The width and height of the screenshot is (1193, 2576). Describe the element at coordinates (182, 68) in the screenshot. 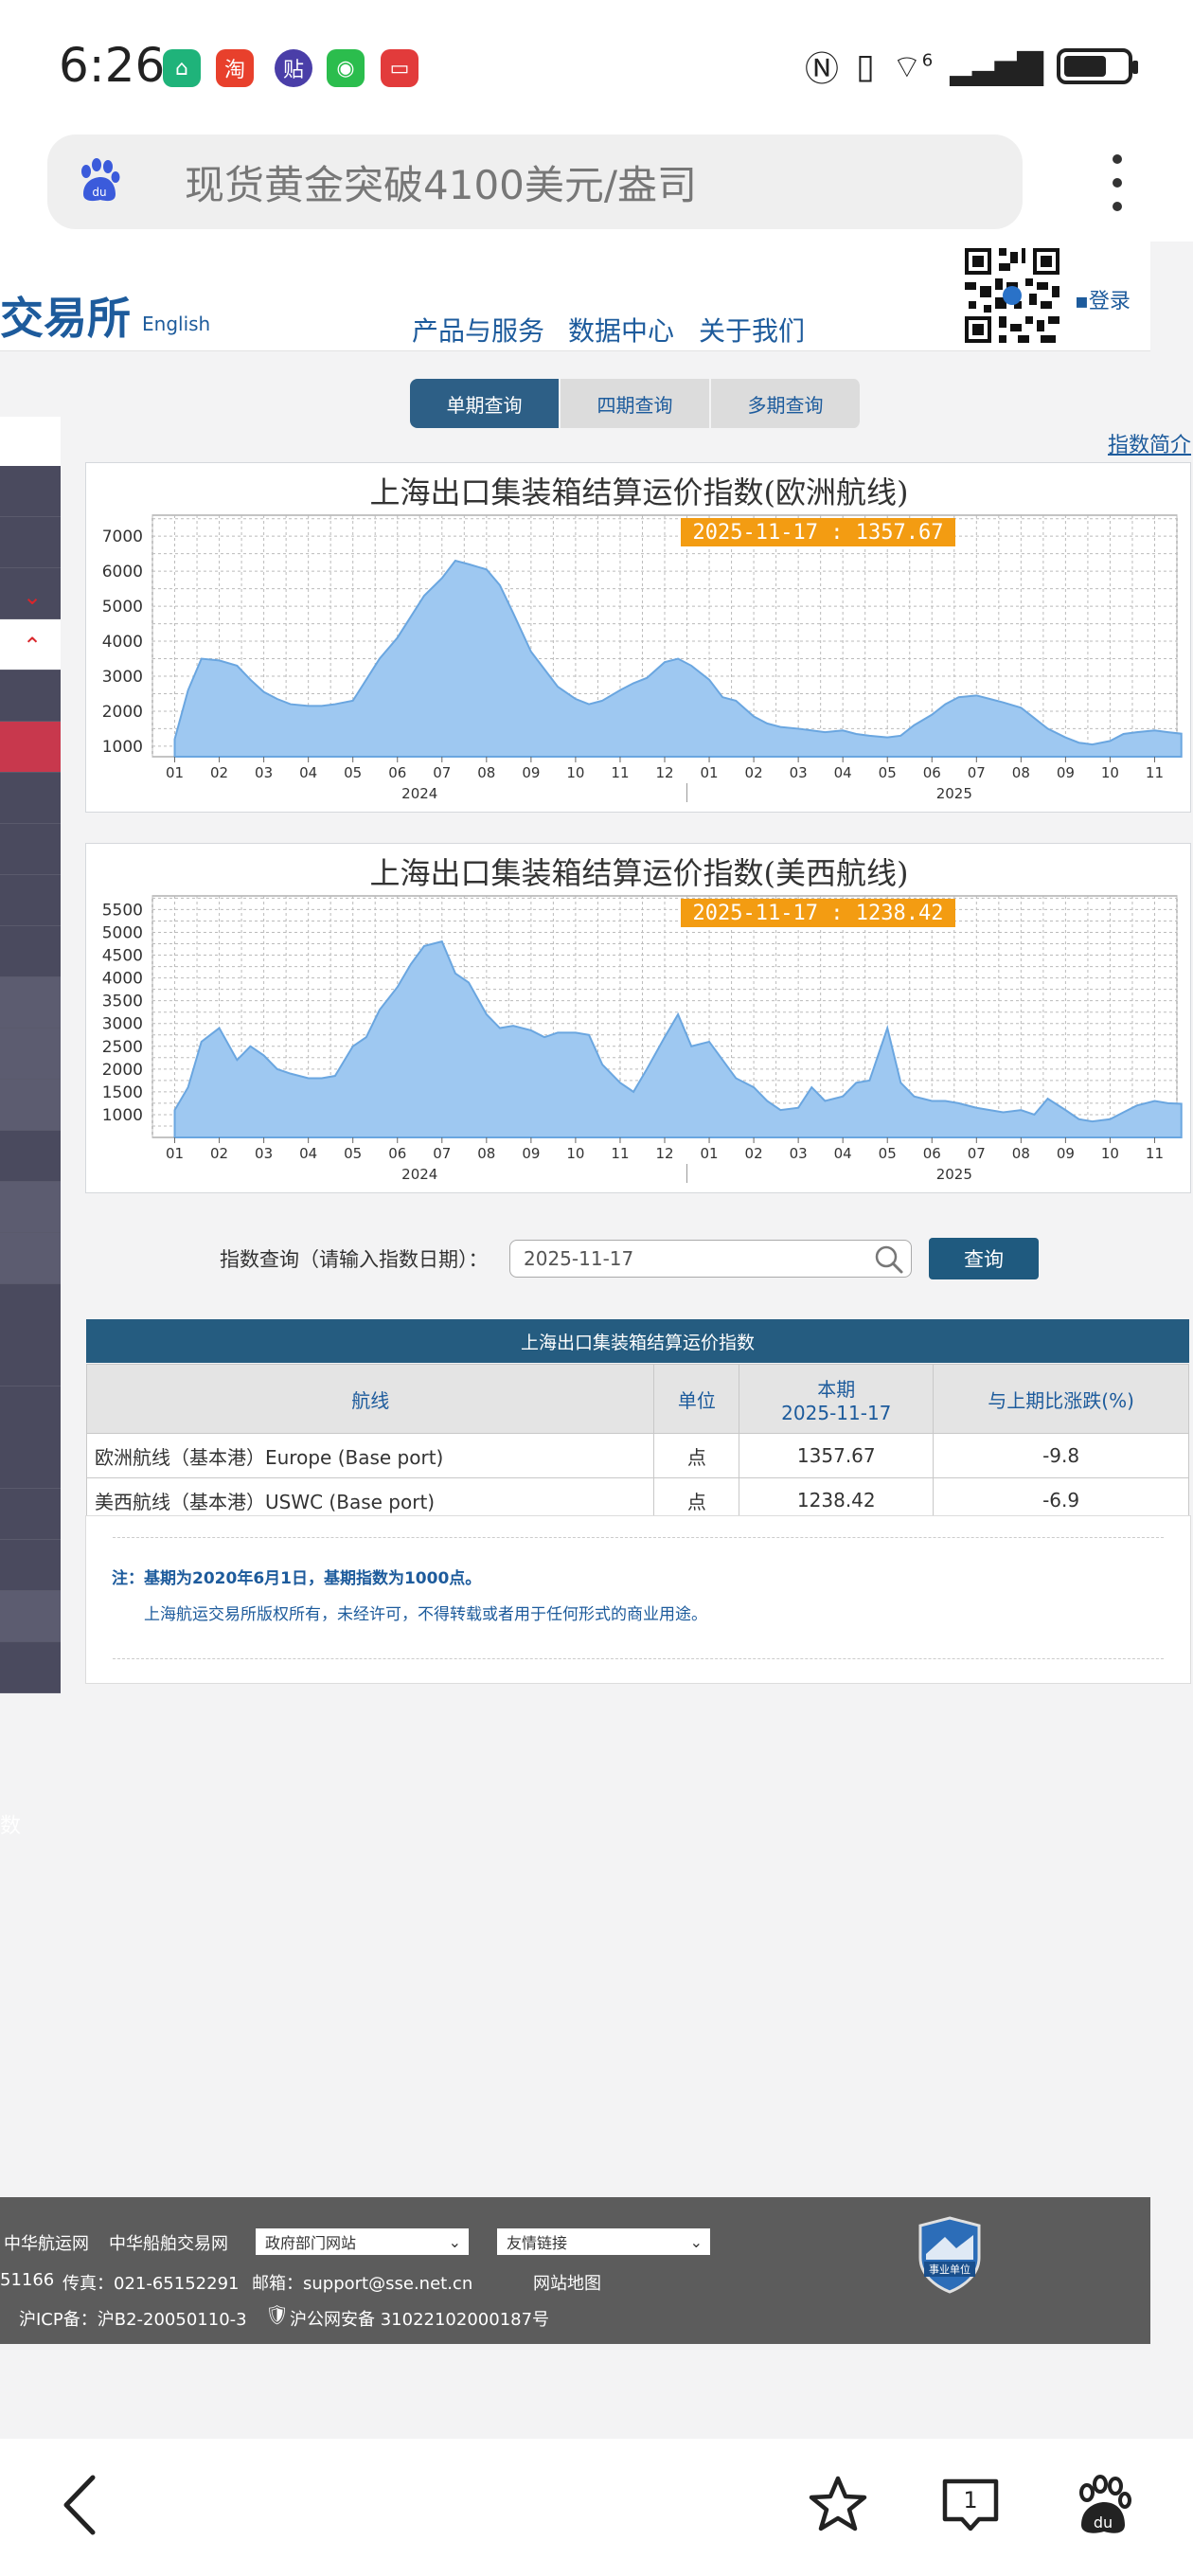

I see `app-house-icon: ⌂` at that location.